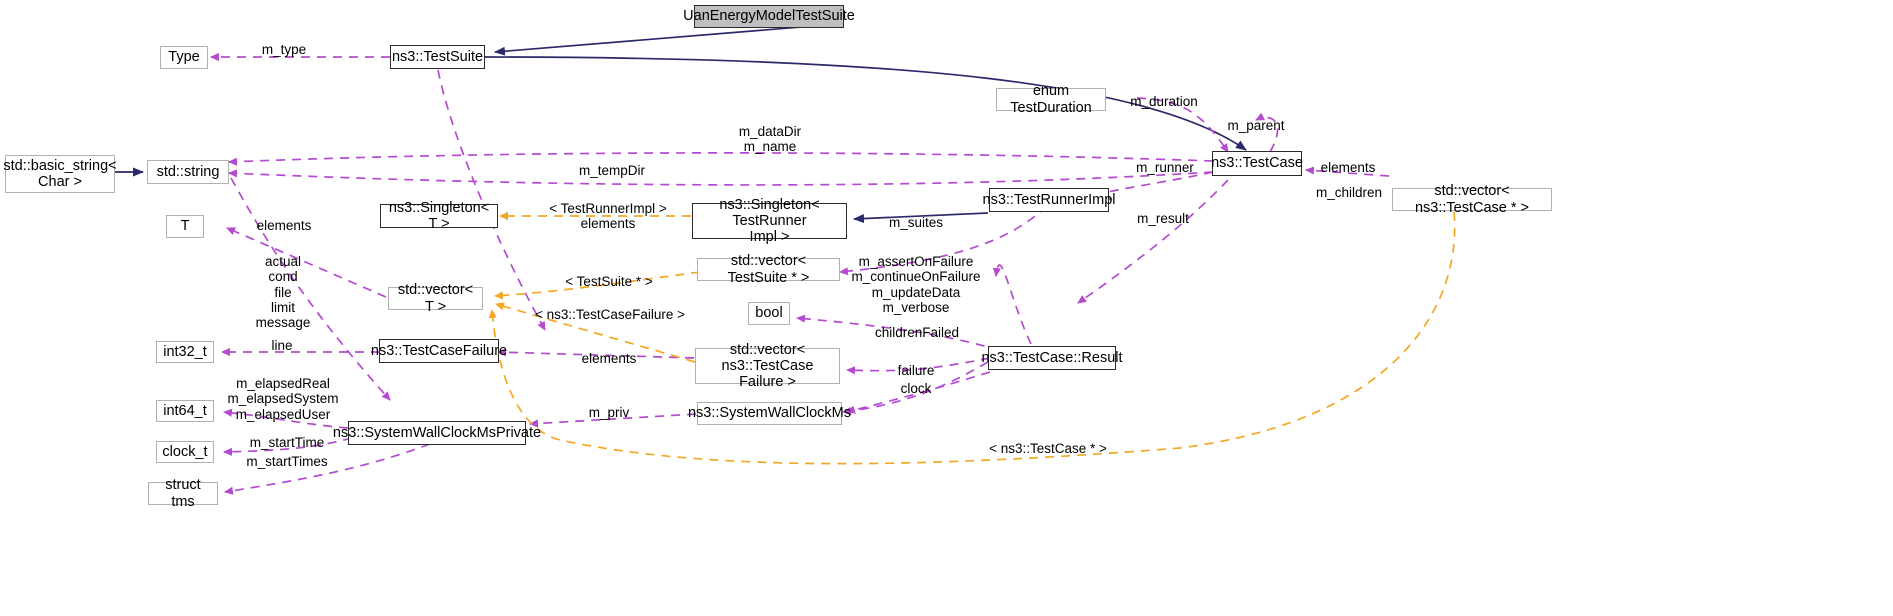 The height and width of the screenshot is (616, 1893). Describe the element at coordinates (769, 313) in the screenshot. I see `node-bool: bool` at that location.